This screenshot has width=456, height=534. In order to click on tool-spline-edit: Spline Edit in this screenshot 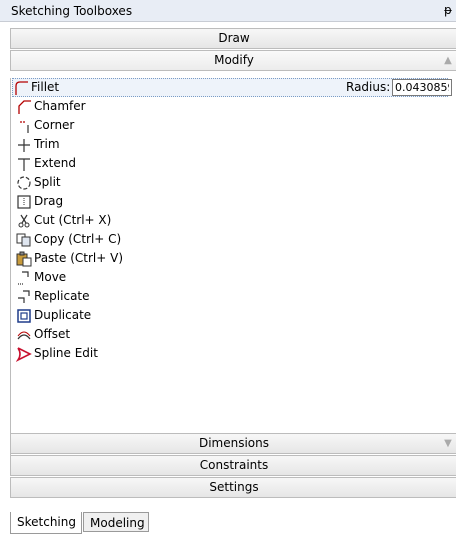, I will do `click(56, 353)`.